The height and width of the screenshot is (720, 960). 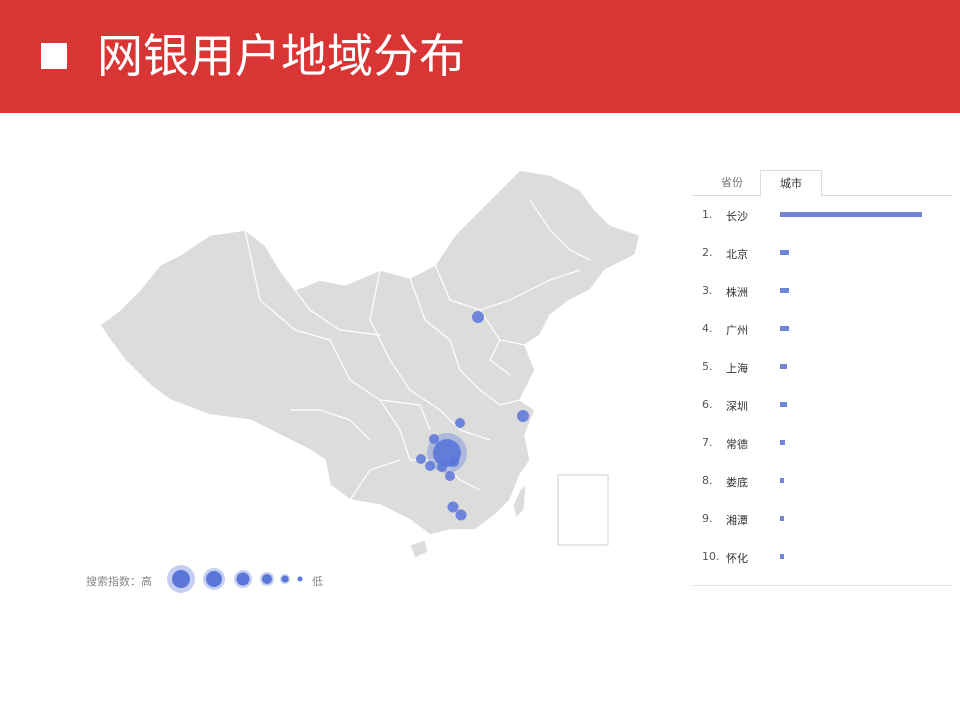 I want to click on rank-city-label: 怀化, so click(x=737, y=558).